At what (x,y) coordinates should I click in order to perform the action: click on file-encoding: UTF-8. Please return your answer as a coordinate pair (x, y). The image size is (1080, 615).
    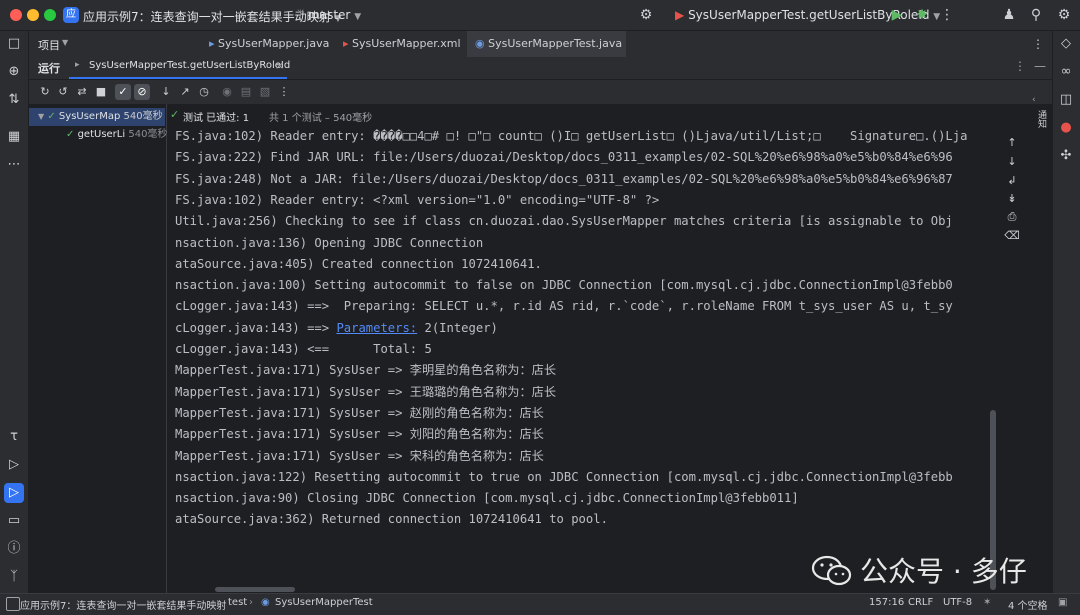
    Looking at the image, I should click on (957, 602).